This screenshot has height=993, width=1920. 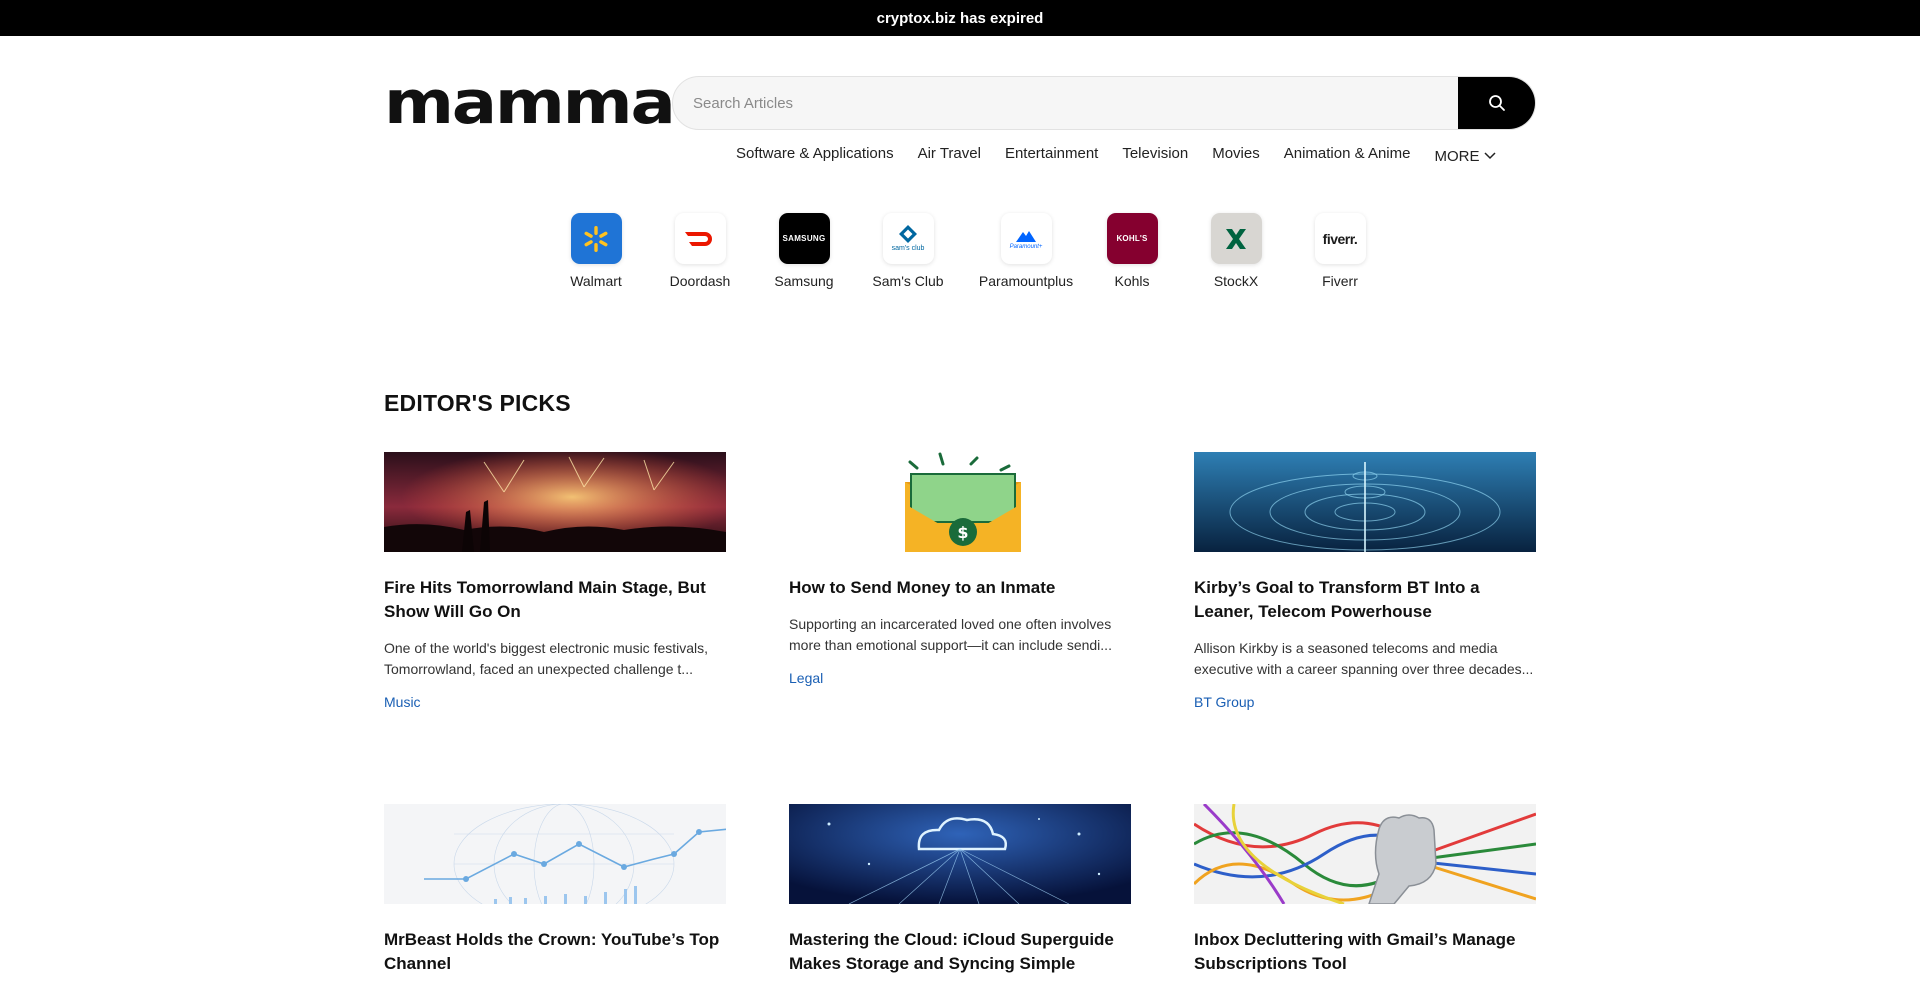 I want to click on brand-paramountplus: Paramount+ Paramountplus, so click(x=1026, y=251).